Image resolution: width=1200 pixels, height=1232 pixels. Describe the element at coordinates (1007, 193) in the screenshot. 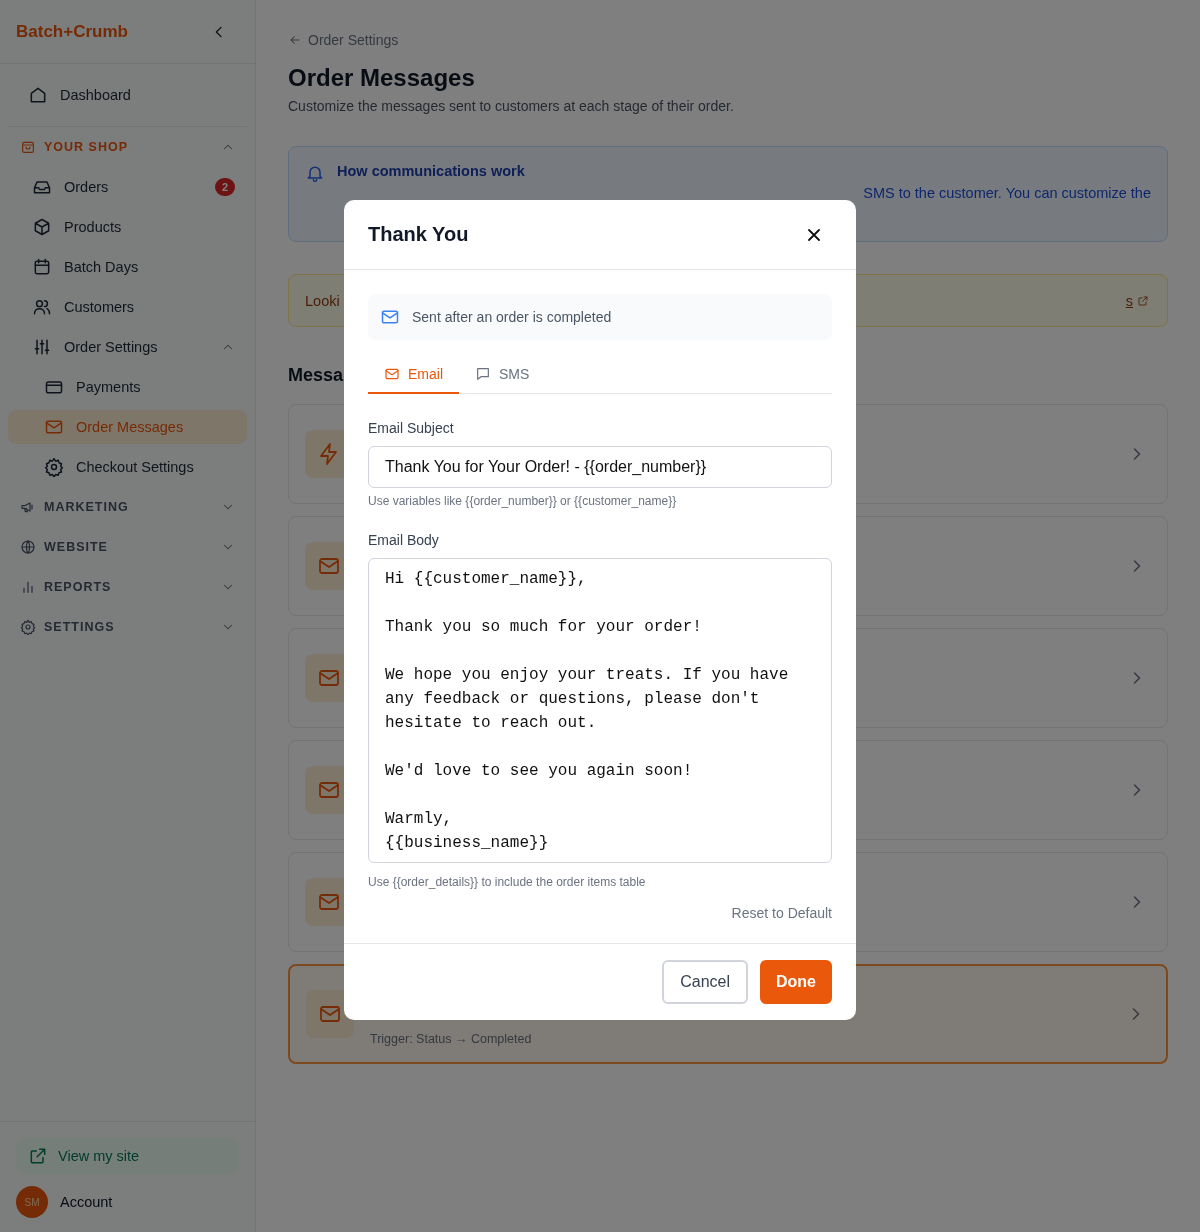

I see `info-text: SMS to the customer. You can customize the` at that location.